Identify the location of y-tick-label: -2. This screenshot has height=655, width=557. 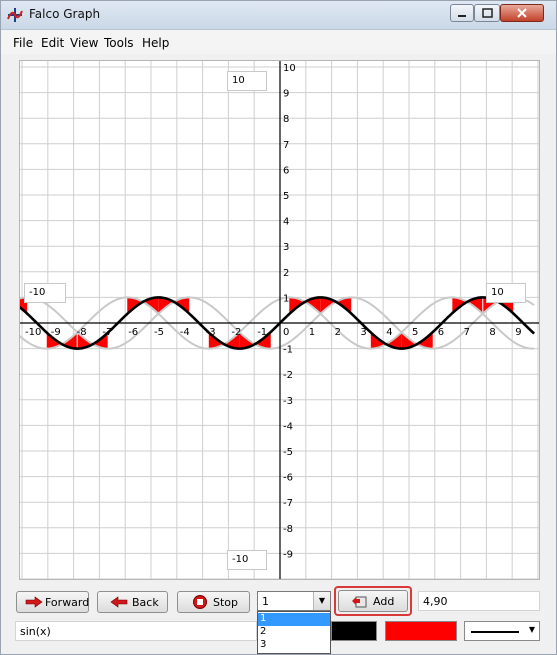
(288, 375).